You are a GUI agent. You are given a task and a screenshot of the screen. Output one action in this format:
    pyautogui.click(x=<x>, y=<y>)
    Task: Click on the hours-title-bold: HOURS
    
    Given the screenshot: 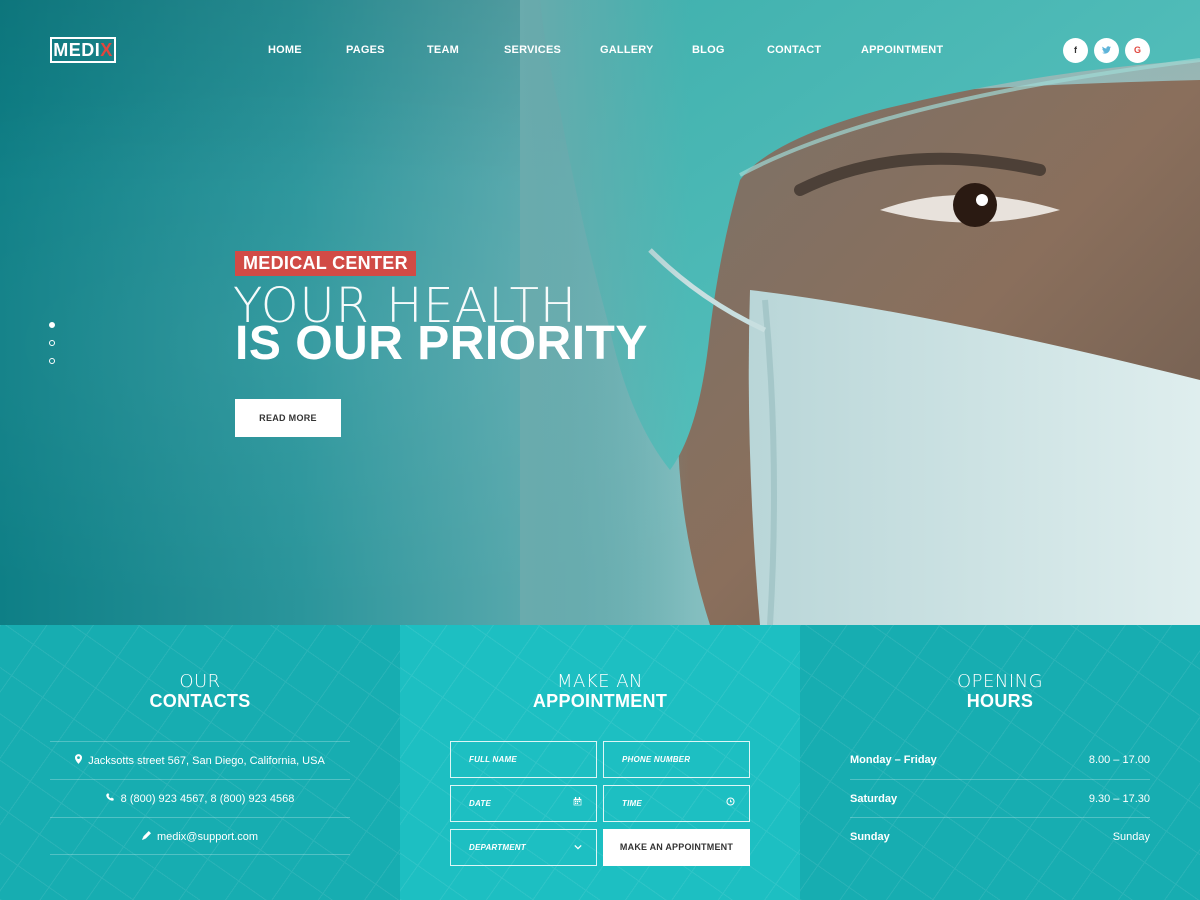 What is the action you would take?
    pyautogui.click(x=1000, y=701)
    